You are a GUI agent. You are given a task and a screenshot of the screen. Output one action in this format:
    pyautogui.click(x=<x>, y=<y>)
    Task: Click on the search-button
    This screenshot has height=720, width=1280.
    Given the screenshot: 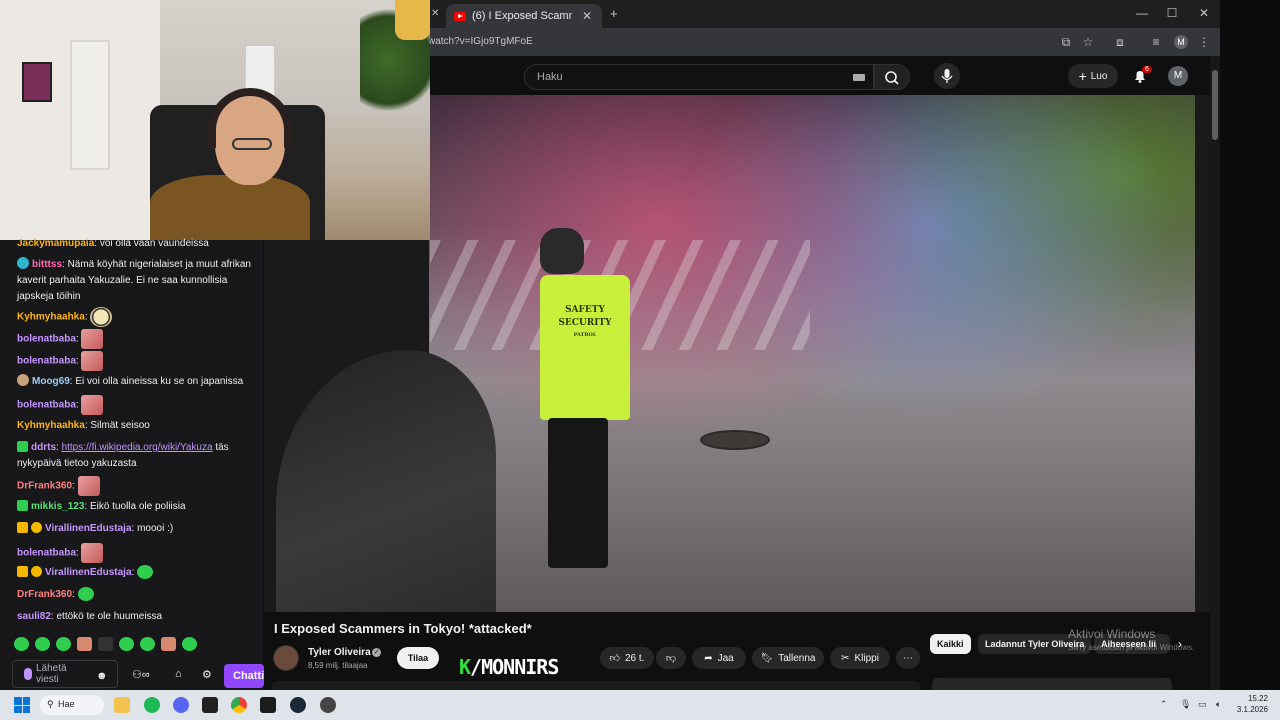 What is the action you would take?
    pyautogui.click(x=892, y=77)
    